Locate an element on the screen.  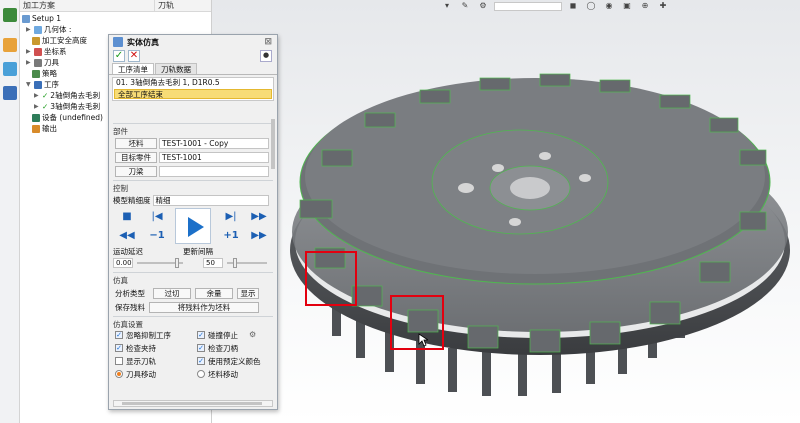
display-mode-icon: ◯ is located at coordinates (591, 6).